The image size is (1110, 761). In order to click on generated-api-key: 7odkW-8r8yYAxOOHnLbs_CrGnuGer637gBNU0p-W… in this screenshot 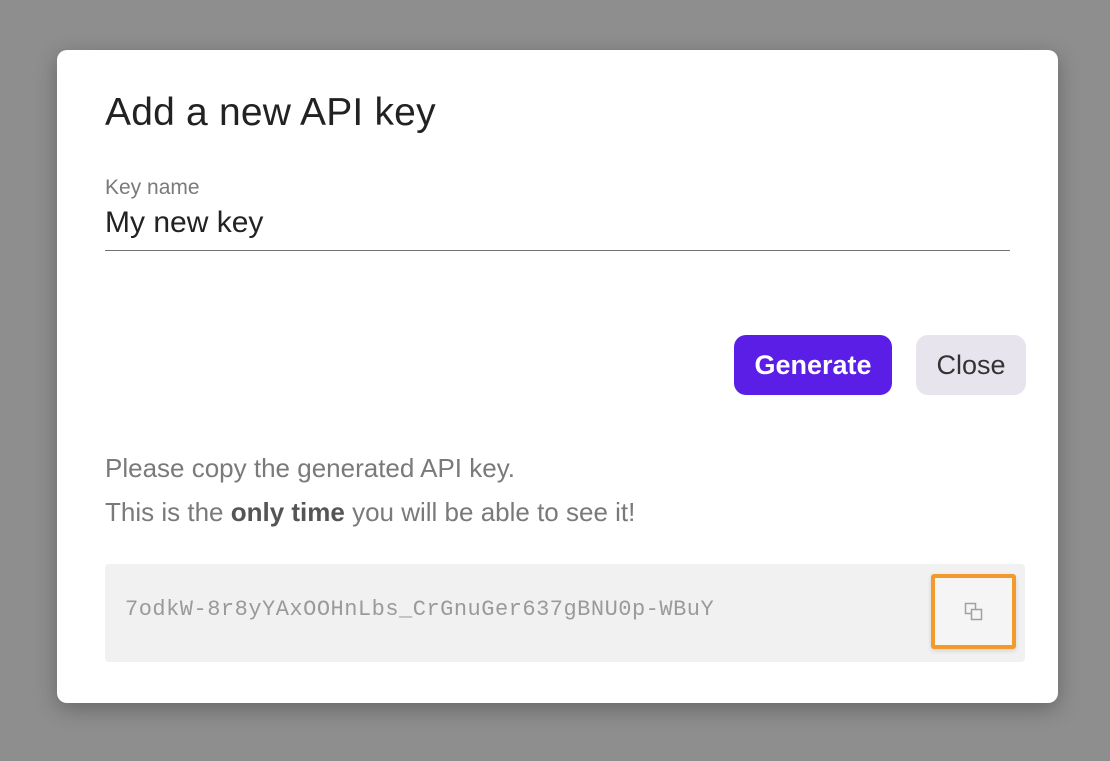, I will do `click(420, 609)`.